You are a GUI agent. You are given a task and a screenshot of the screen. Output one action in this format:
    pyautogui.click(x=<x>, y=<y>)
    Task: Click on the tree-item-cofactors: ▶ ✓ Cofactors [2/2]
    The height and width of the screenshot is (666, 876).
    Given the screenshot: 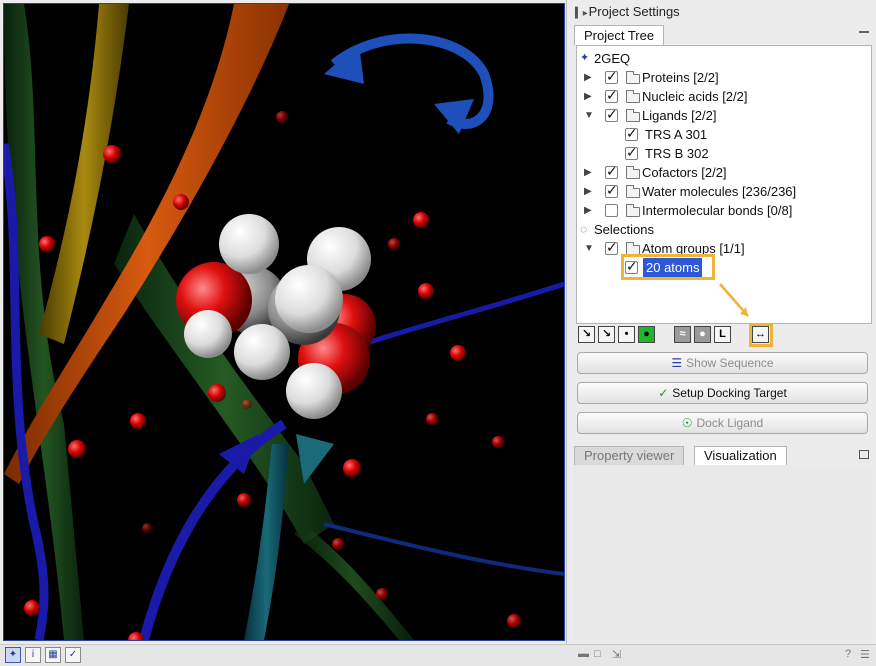 What is the action you would take?
    pyautogui.click(x=722, y=172)
    